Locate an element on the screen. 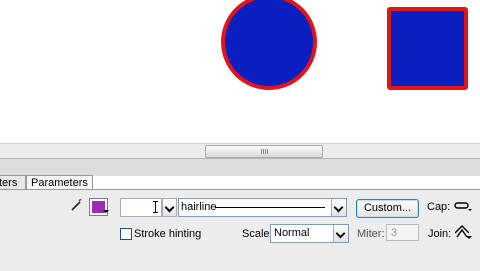 Image resolution: width=480 pixels, height=271 pixels. horizontal-scrollbar is located at coordinates (240, 150).